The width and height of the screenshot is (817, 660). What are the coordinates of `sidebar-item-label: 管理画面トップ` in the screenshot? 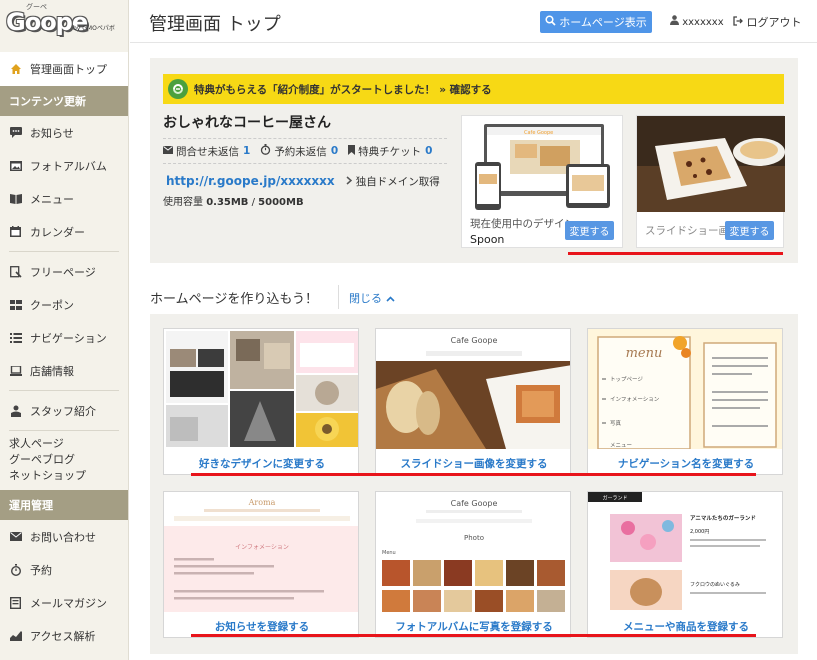 It's located at (68, 69).